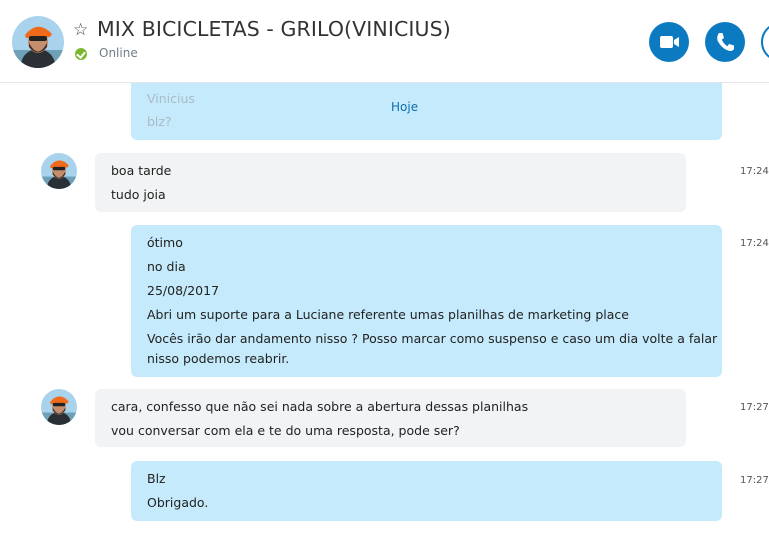  What do you see at coordinates (38, 42) in the screenshot?
I see `contact-avatar` at bounding box center [38, 42].